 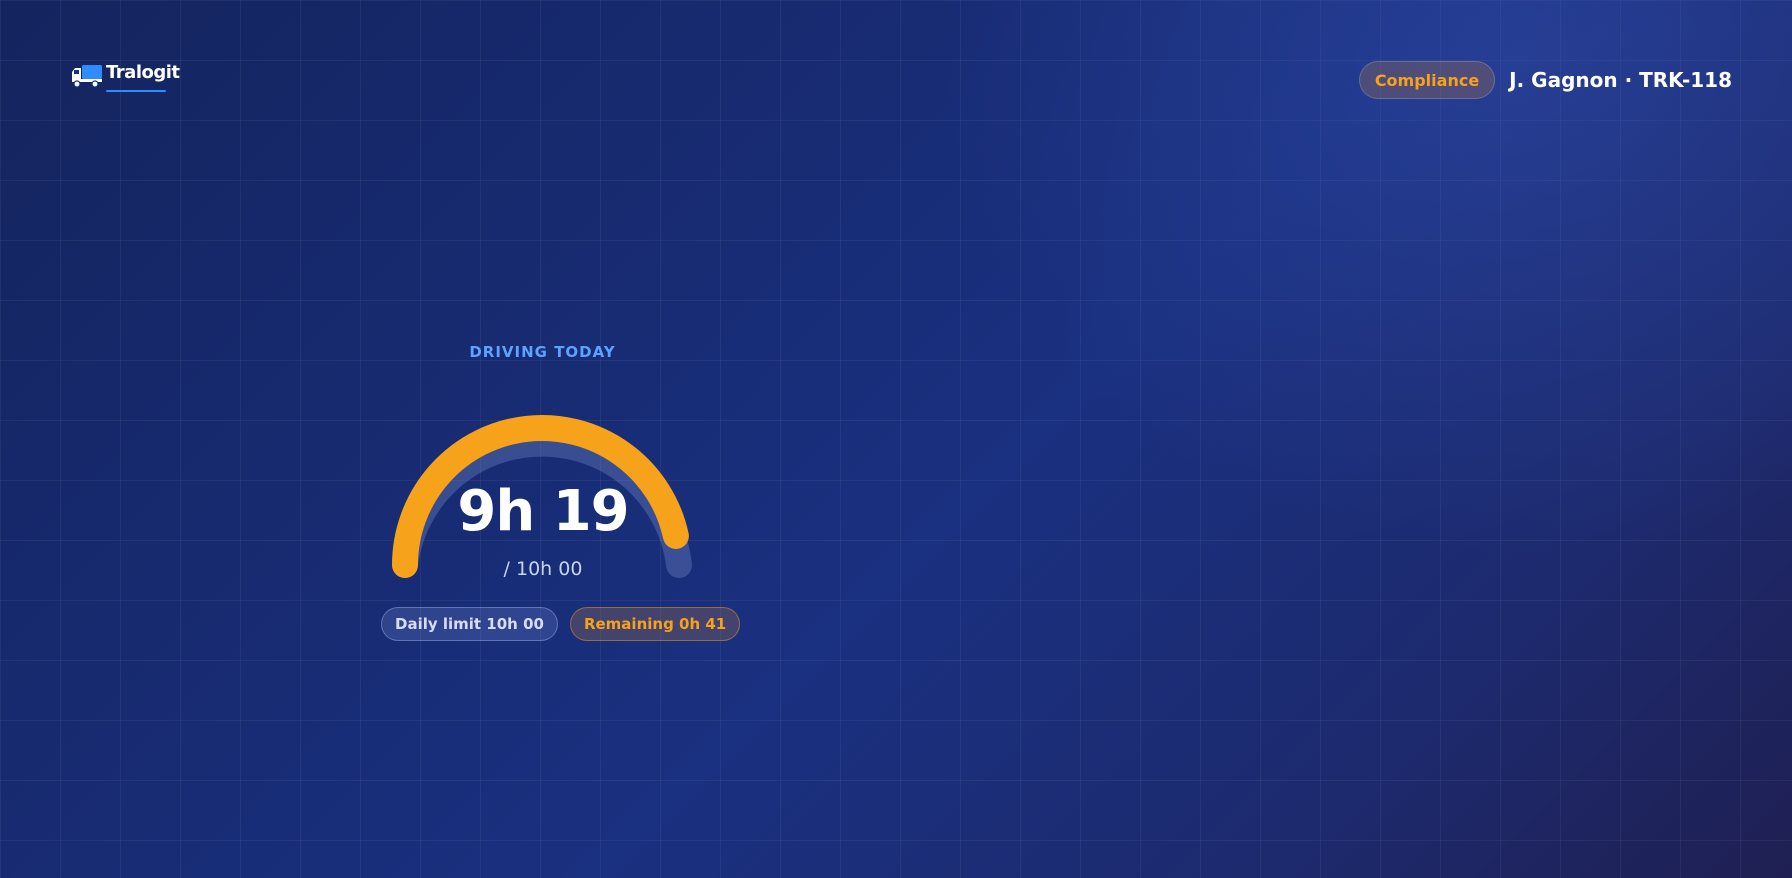 I want to click on brand-underline, so click(x=136, y=91).